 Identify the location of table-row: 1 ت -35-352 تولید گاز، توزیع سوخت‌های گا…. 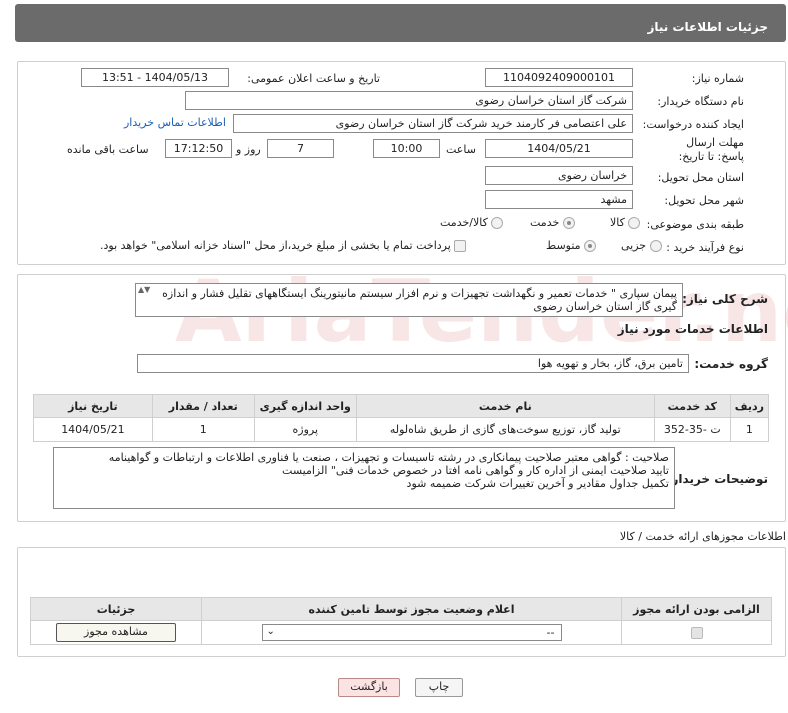
(401, 429).